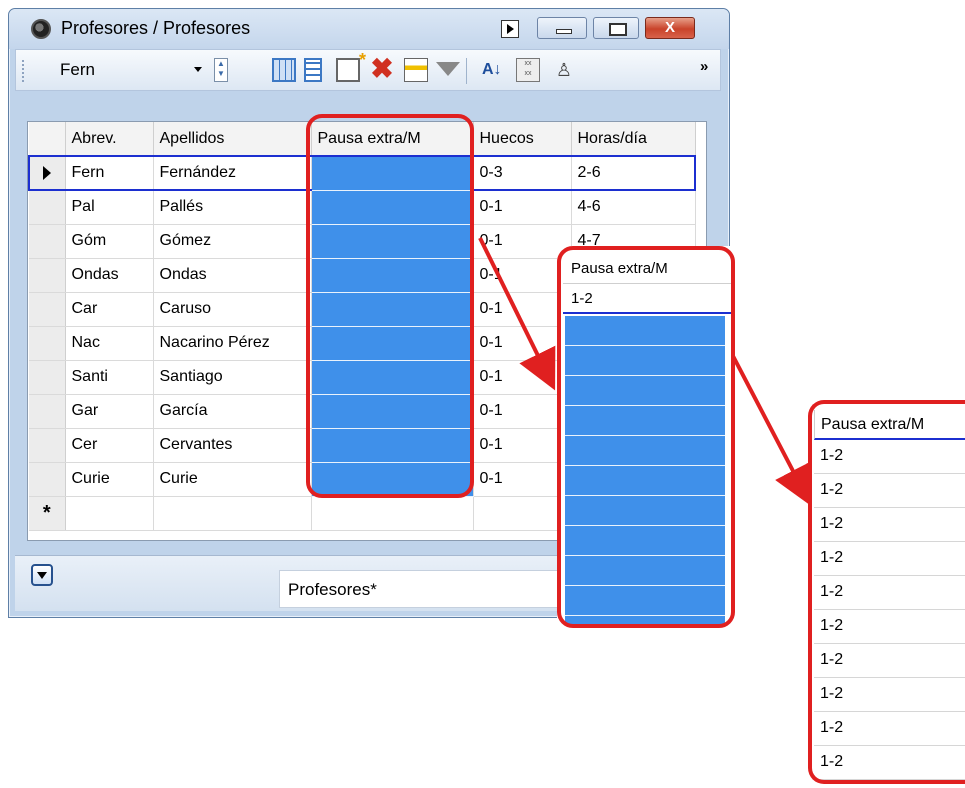 This screenshot has width=965, height=788. Describe the element at coordinates (313, 70) in the screenshot. I see `list-view-icon` at that location.